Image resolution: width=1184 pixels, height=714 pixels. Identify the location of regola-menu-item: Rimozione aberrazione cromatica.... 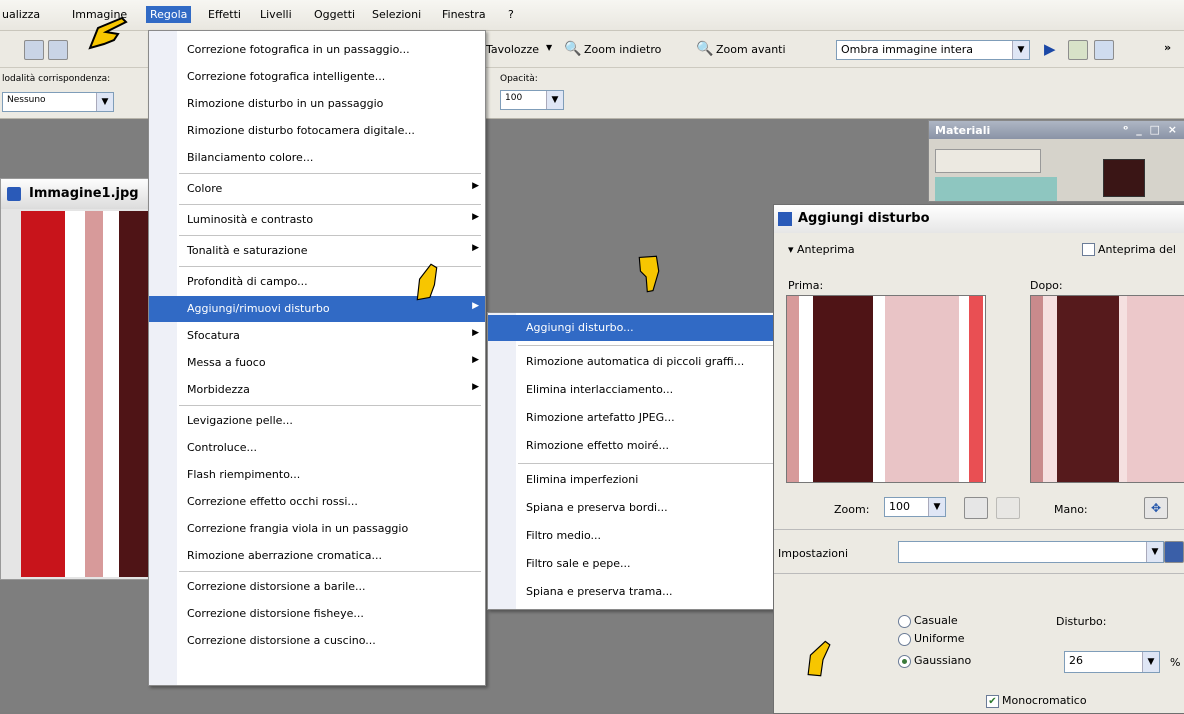
(317, 556).